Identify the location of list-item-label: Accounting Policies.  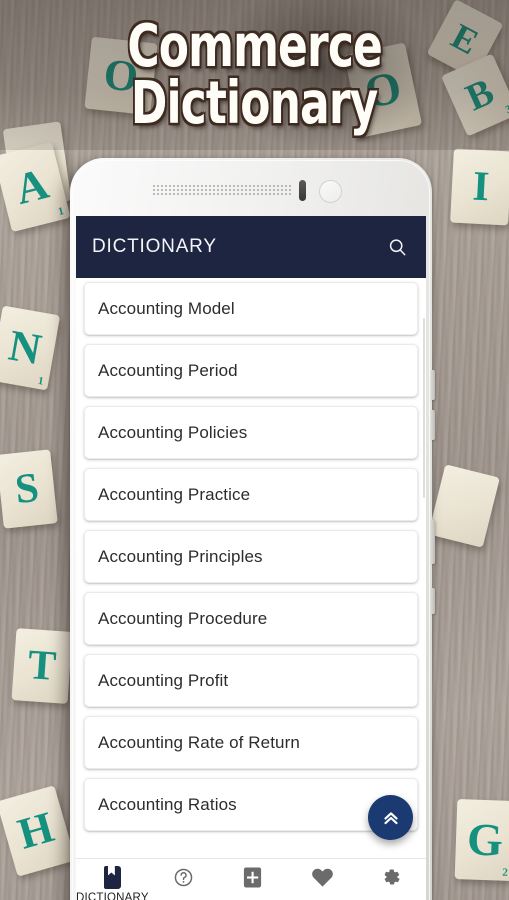
(173, 432).